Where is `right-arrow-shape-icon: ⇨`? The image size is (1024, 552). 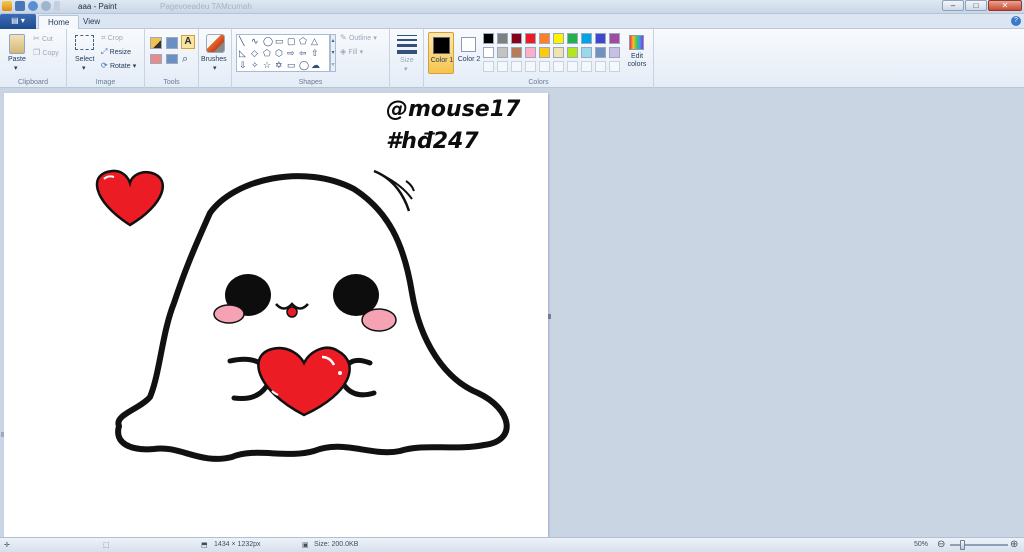
right-arrow-shape-icon: ⇨ is located at coordinates (291, 53).